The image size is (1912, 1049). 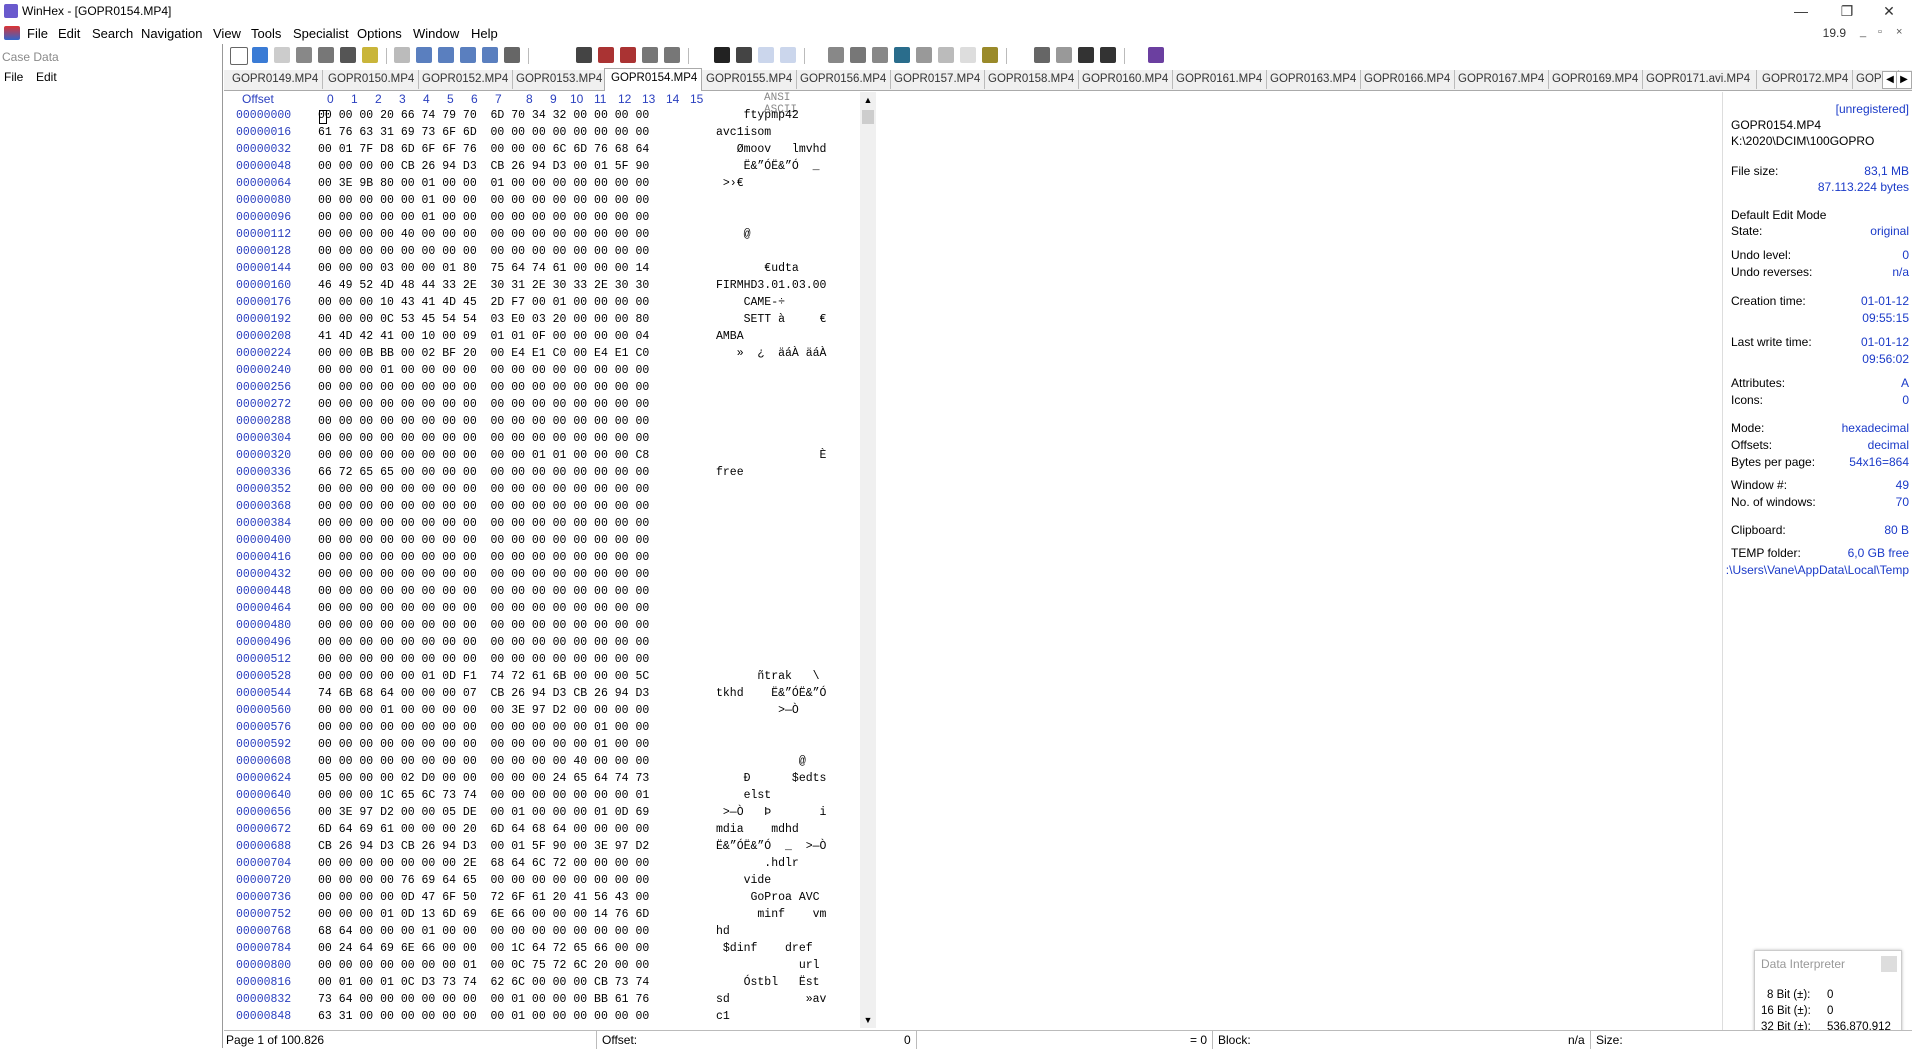 What do you see at coordinates (764, 948) in the screenshot?
I see `row-ascii: $dinf dref` at bounding box center [764, 948].